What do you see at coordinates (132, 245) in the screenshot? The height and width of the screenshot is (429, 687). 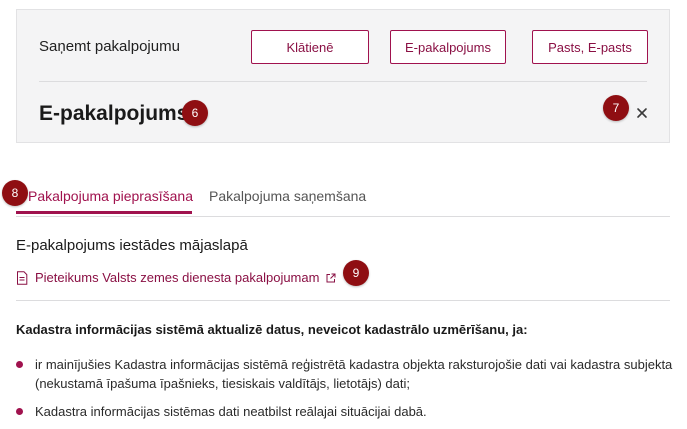 I see `section-heading: E-pakalpojums iestādes mājaslapā` at bounding box center [132, 245].